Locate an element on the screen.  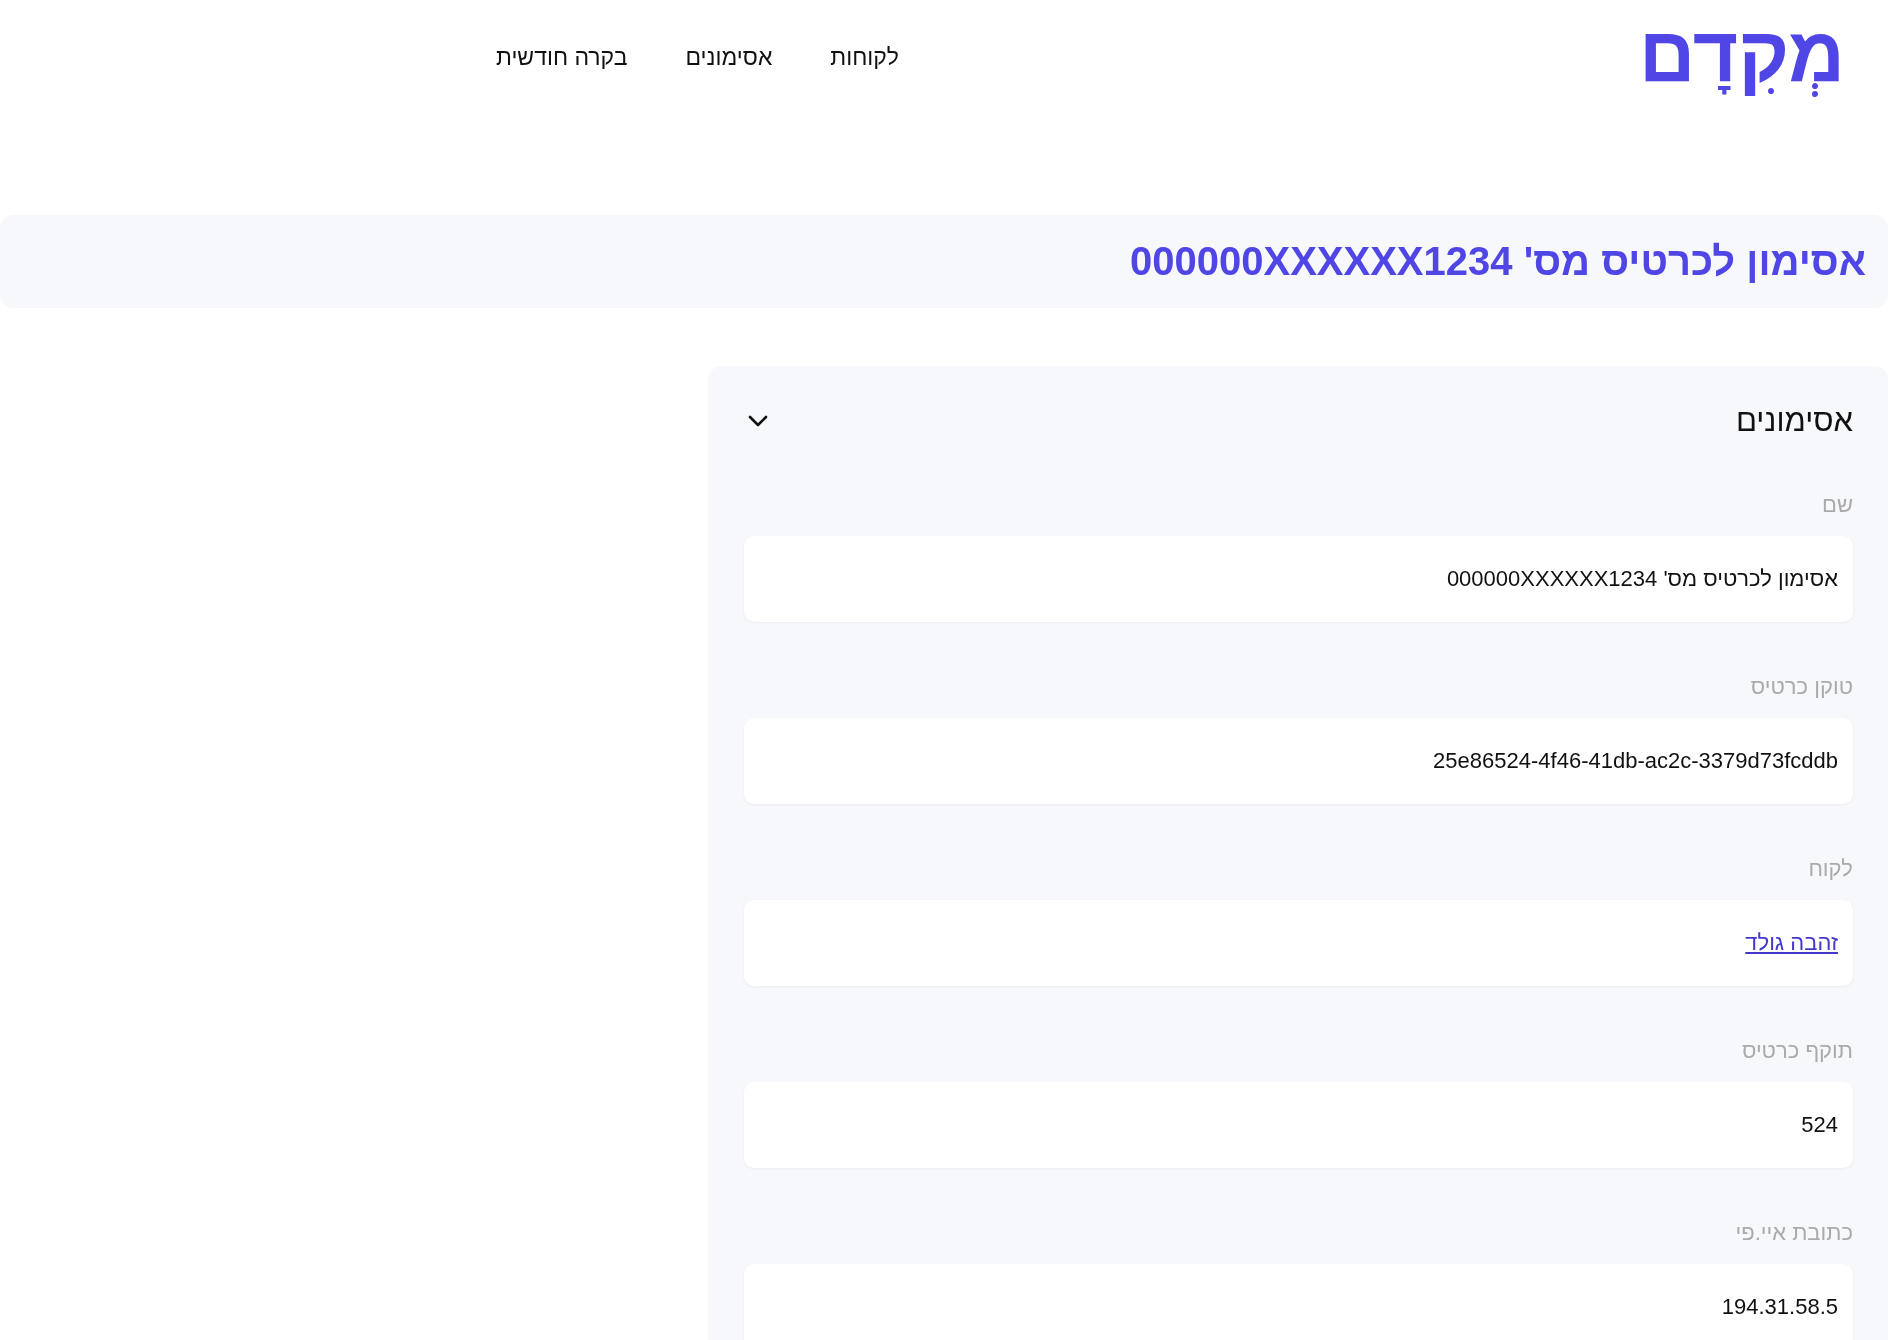
value-field: אסימון לכרטיס מס' 000000XXXXXX1234 is located at coordinates (1298, 579).